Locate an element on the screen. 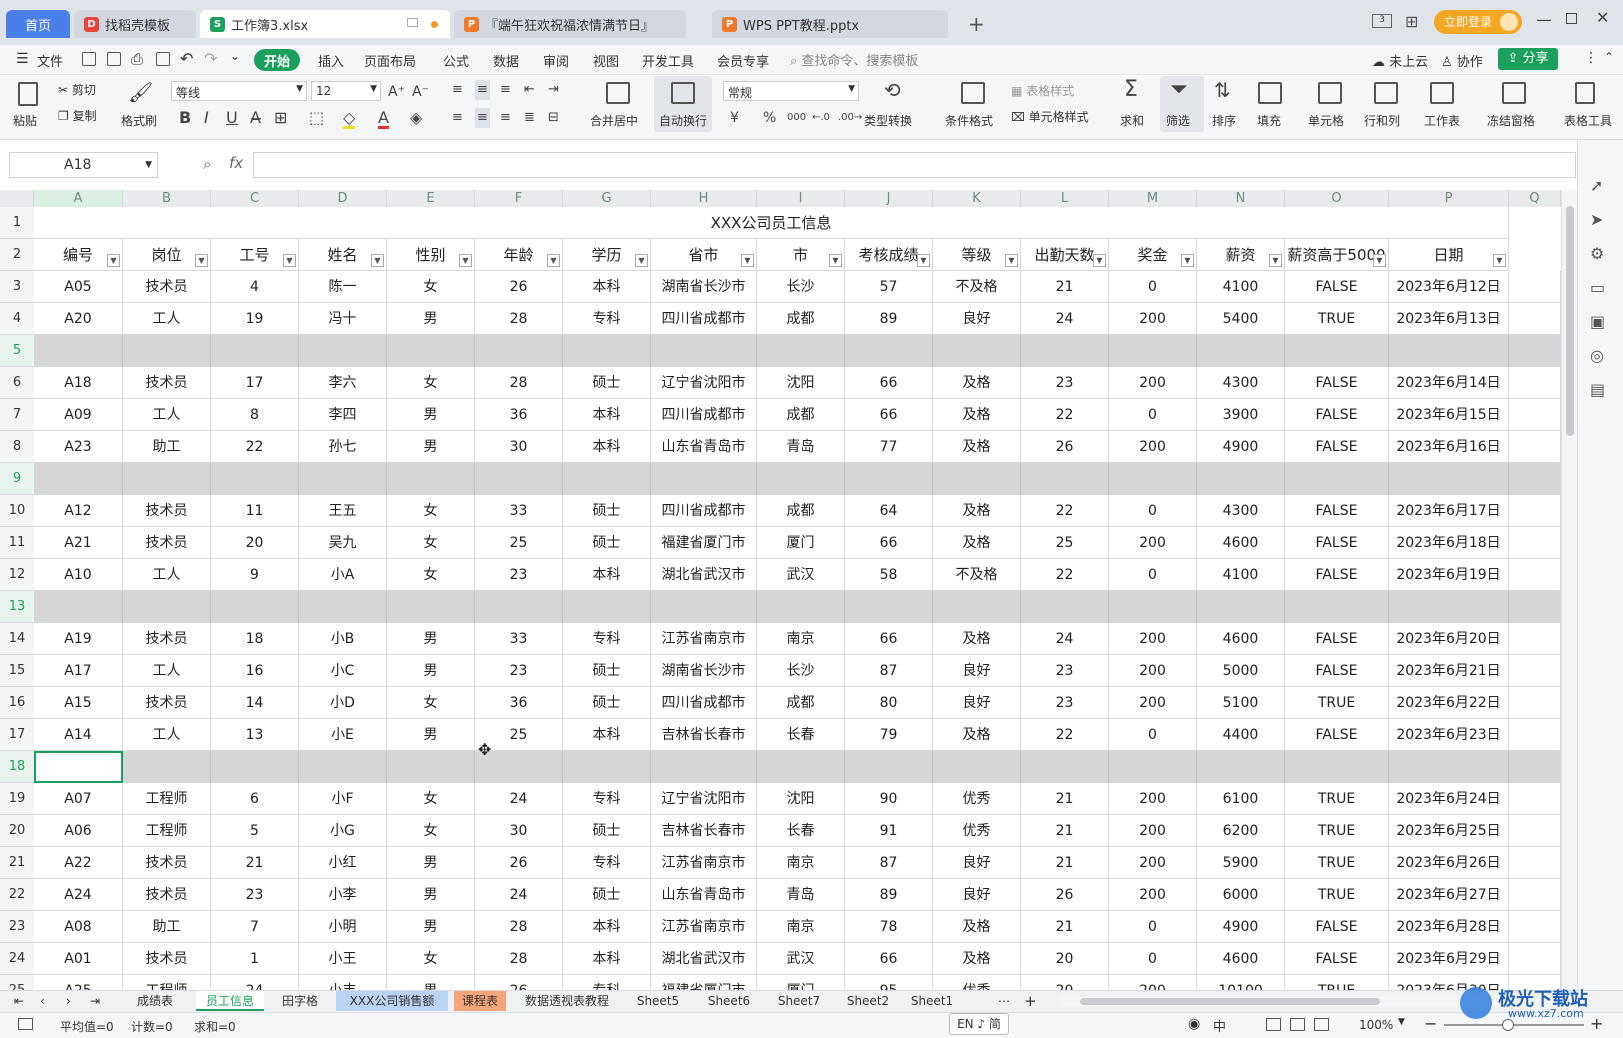 Image resolution: width=1623 pixels, height=1038 pixels. freeze-button: 冻结窗格 is located at coordinates (1511, 120).